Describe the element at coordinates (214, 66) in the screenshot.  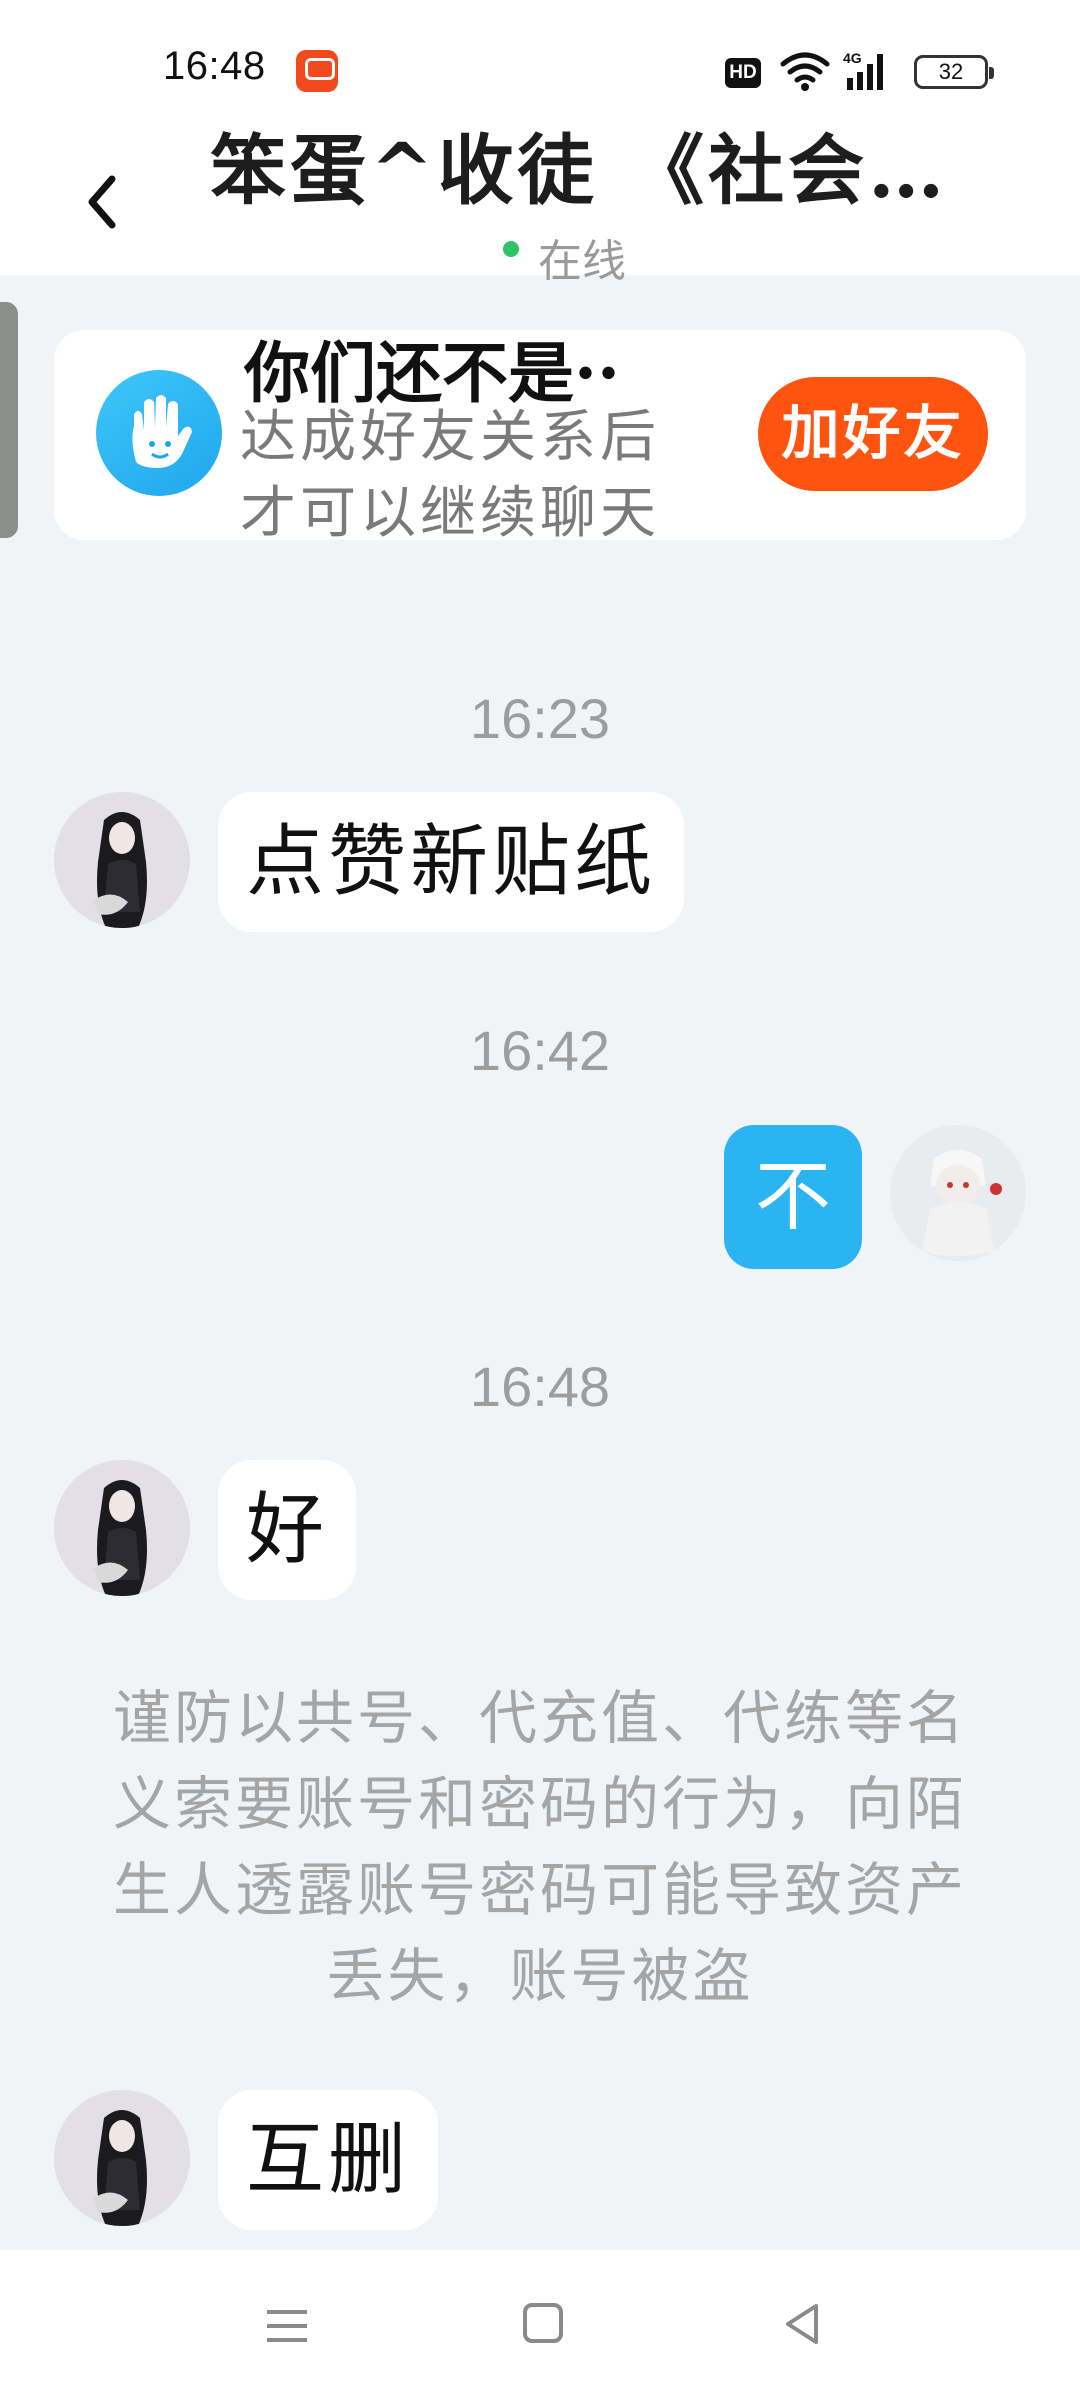
I see `status-time: 16:48` at that location.